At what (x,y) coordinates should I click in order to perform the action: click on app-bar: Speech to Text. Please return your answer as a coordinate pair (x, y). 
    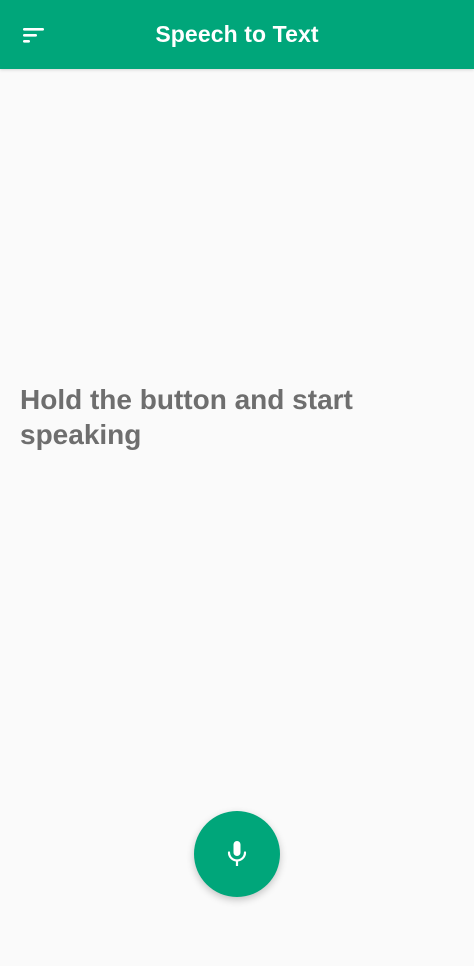
    Looking at the image, I should click on (237, 34).